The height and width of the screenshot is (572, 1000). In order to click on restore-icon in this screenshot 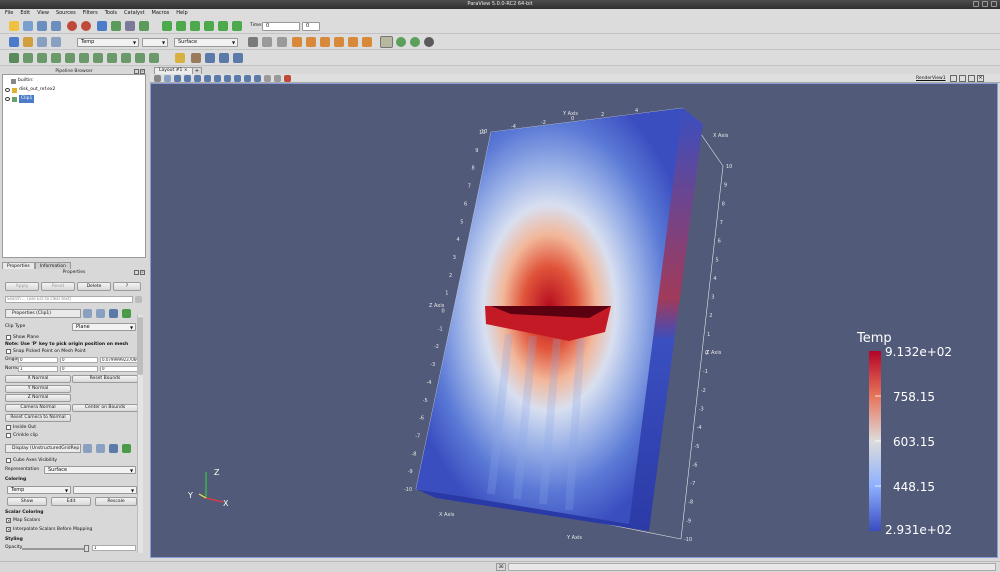, I will do `click(113, 448)`.